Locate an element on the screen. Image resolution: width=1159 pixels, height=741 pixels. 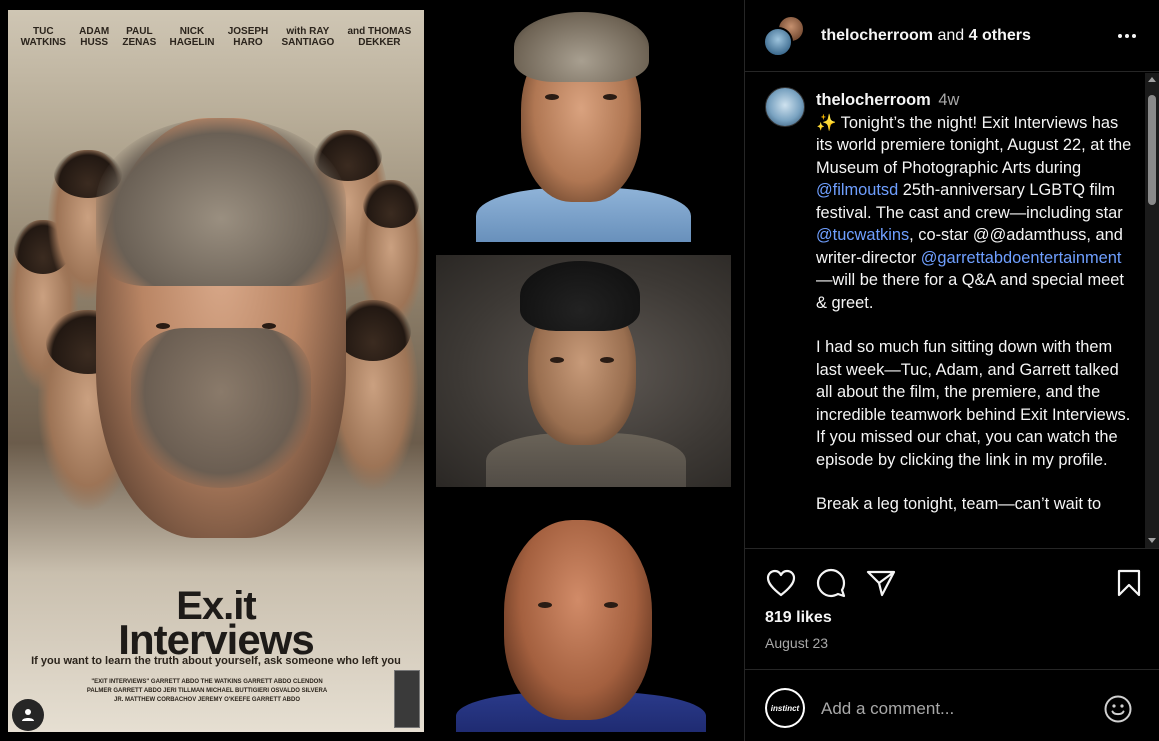
author-others: 4 others is located at coordinates (1000, 35).